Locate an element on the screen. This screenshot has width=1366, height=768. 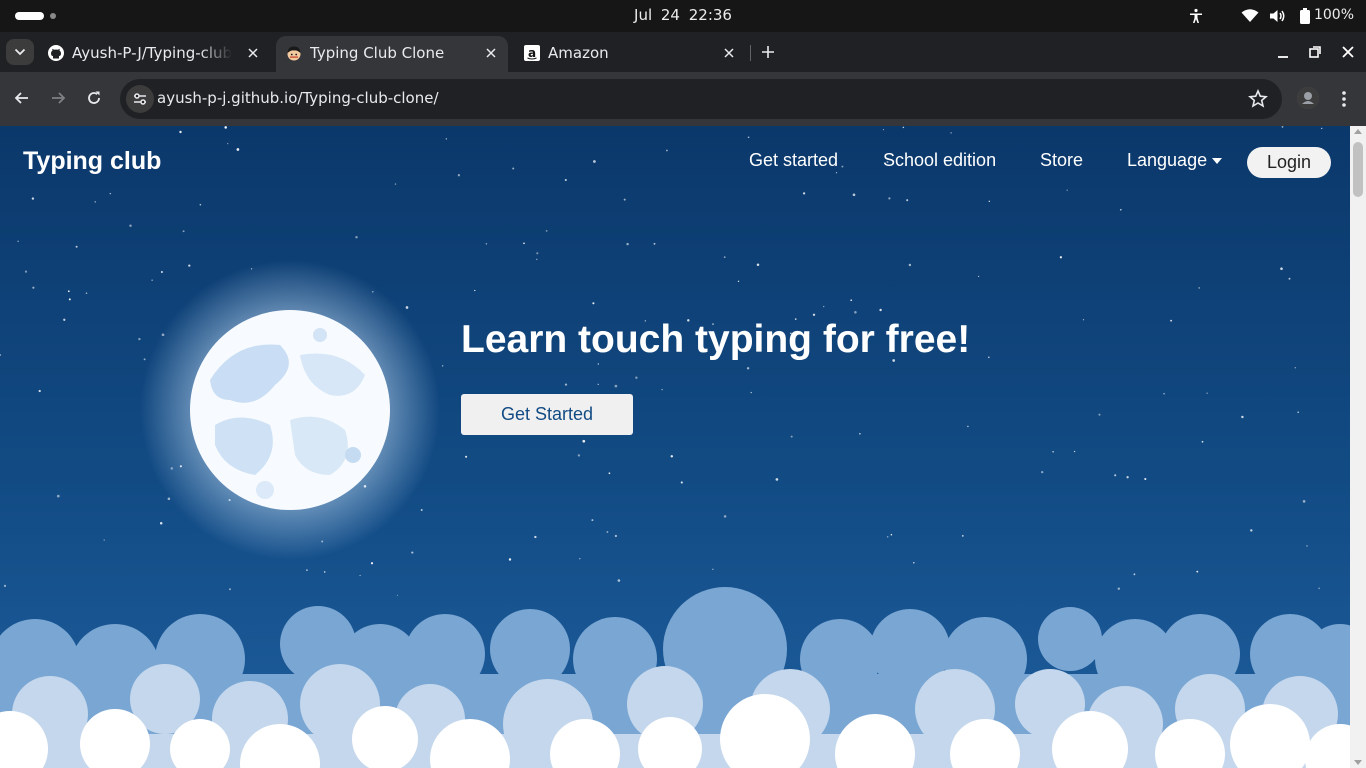
tab-search-button is located at coordinates (20, 52).